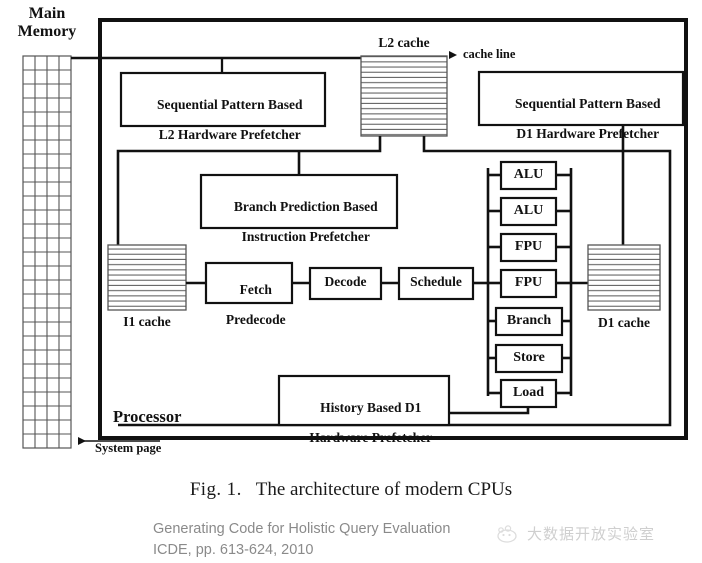 The width and height of the screenshot is (702, 563). I want to click on wechat-cloud-icon, so click(507, 533).